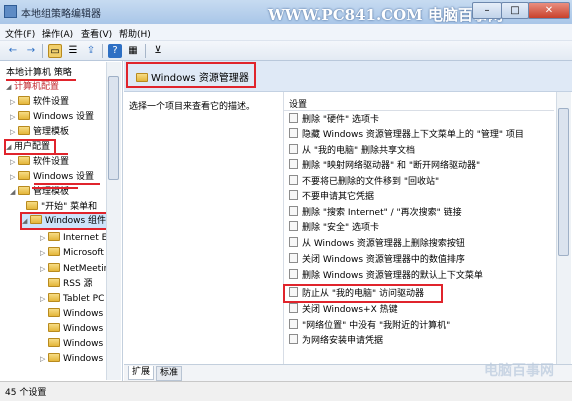 Image resolution: width=572 pixels, height=401 pixels. What do you see at coordinates (31, 51) in the screenshot?
I see `forward-icon: →` at bounding box center [31, 51].